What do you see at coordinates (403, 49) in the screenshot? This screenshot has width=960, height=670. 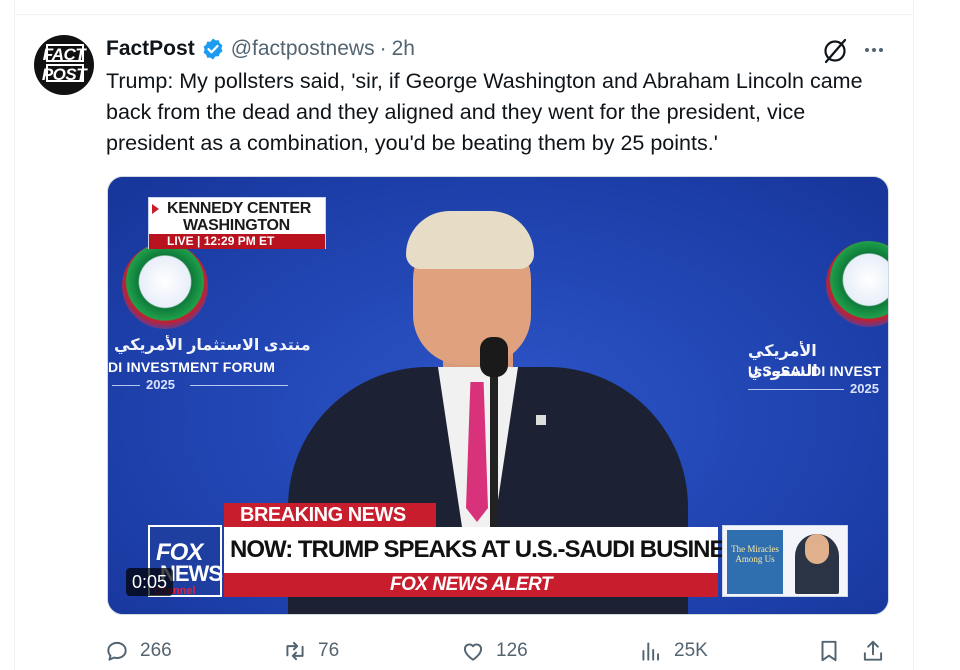 I see `post-time: 2h` at bounding box center [403, 49].